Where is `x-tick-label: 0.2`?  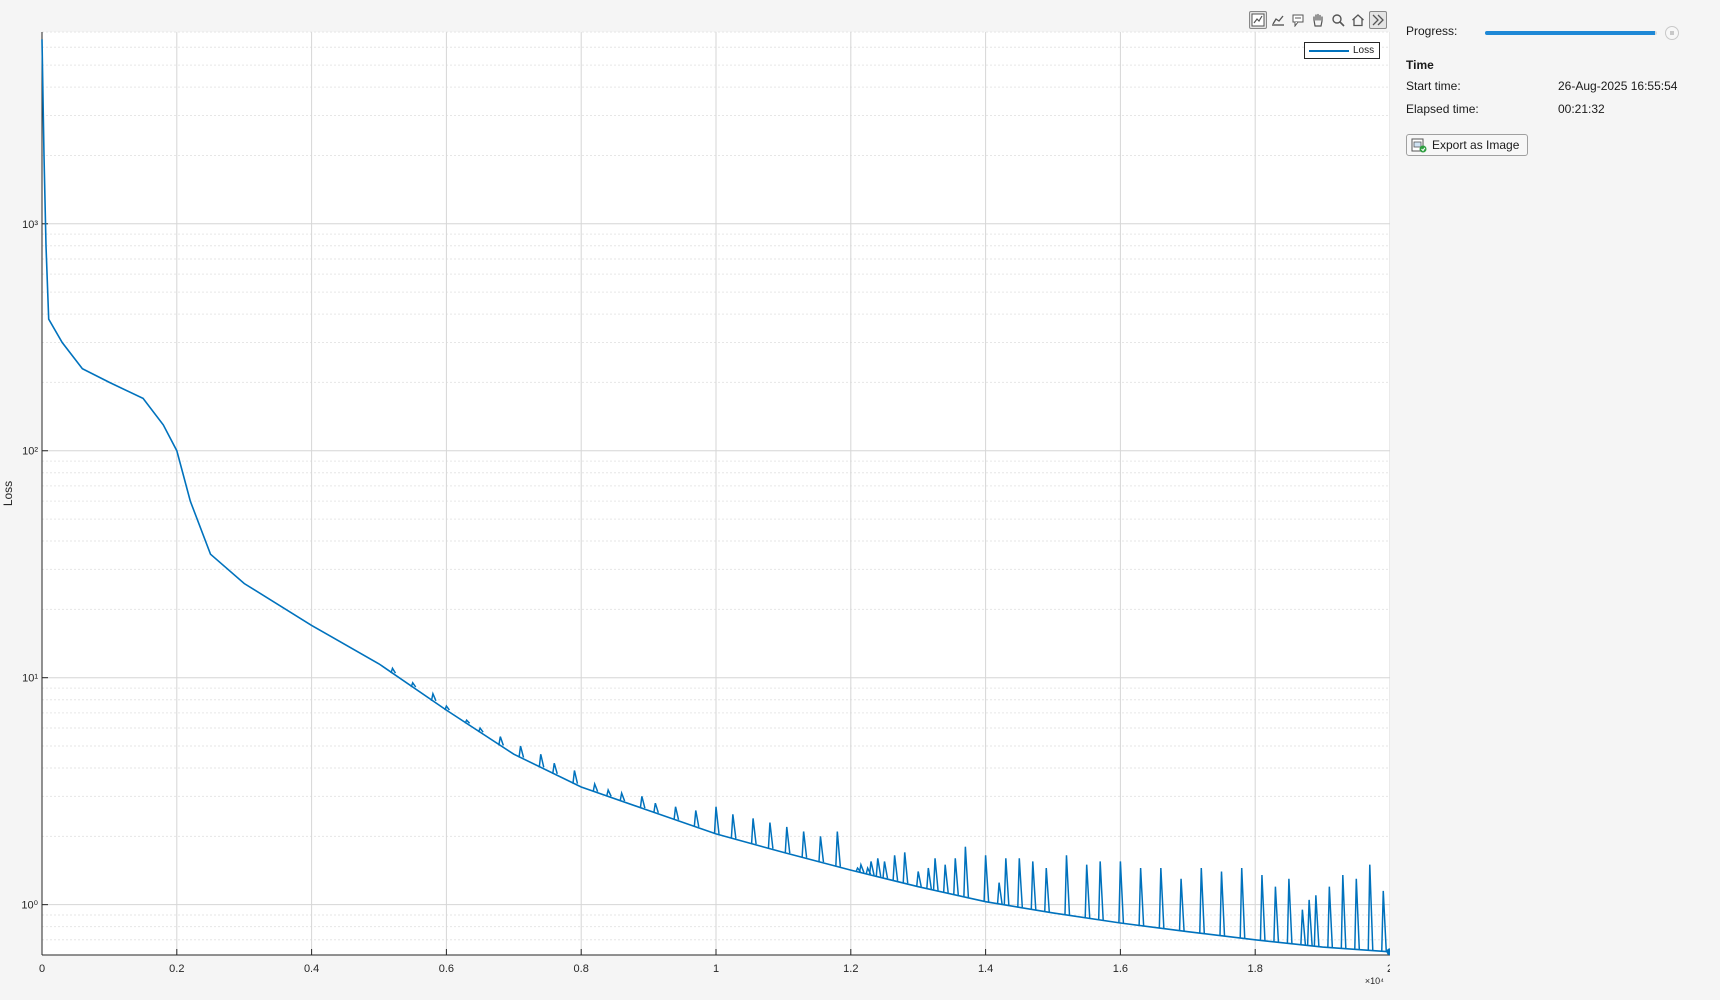
x-tick-label: 0.2 is located at coordinates (176, 969).